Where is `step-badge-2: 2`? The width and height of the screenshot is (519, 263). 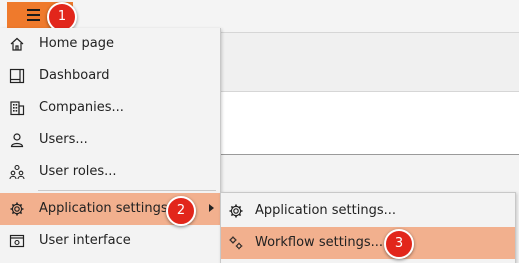 step-badge-2: 2 is located at coordinates (181, 211).